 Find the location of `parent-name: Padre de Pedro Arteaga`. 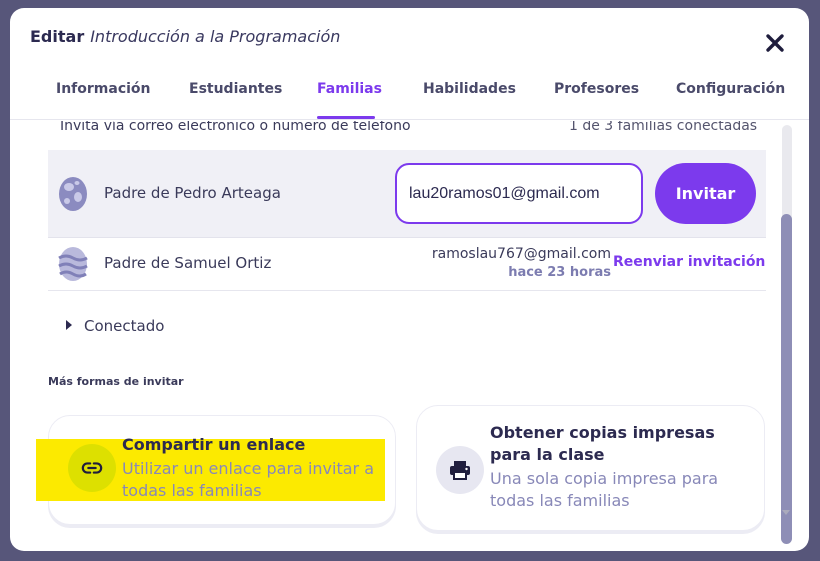

parent-name: Padre de Pedro Arteaga is located at coordinates (192, 193).